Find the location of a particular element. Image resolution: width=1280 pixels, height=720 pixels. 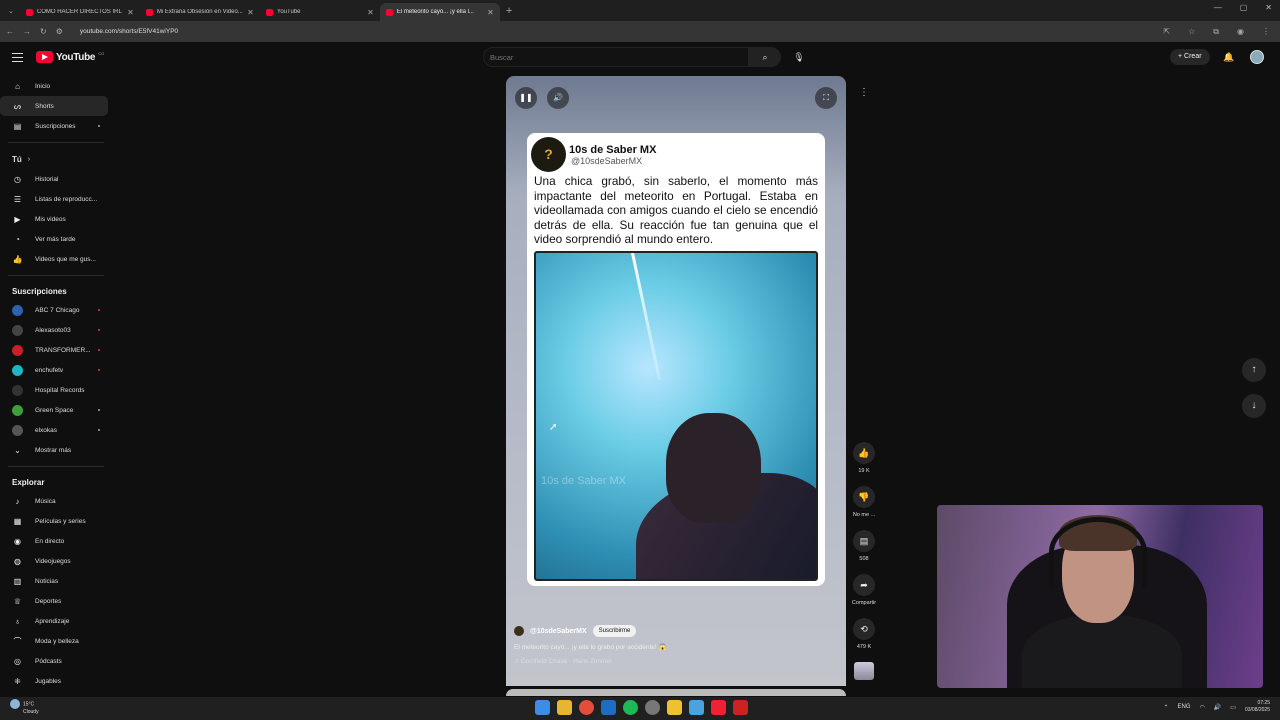

more-options-icon: ⋮ is located at coordinates (864, 96).